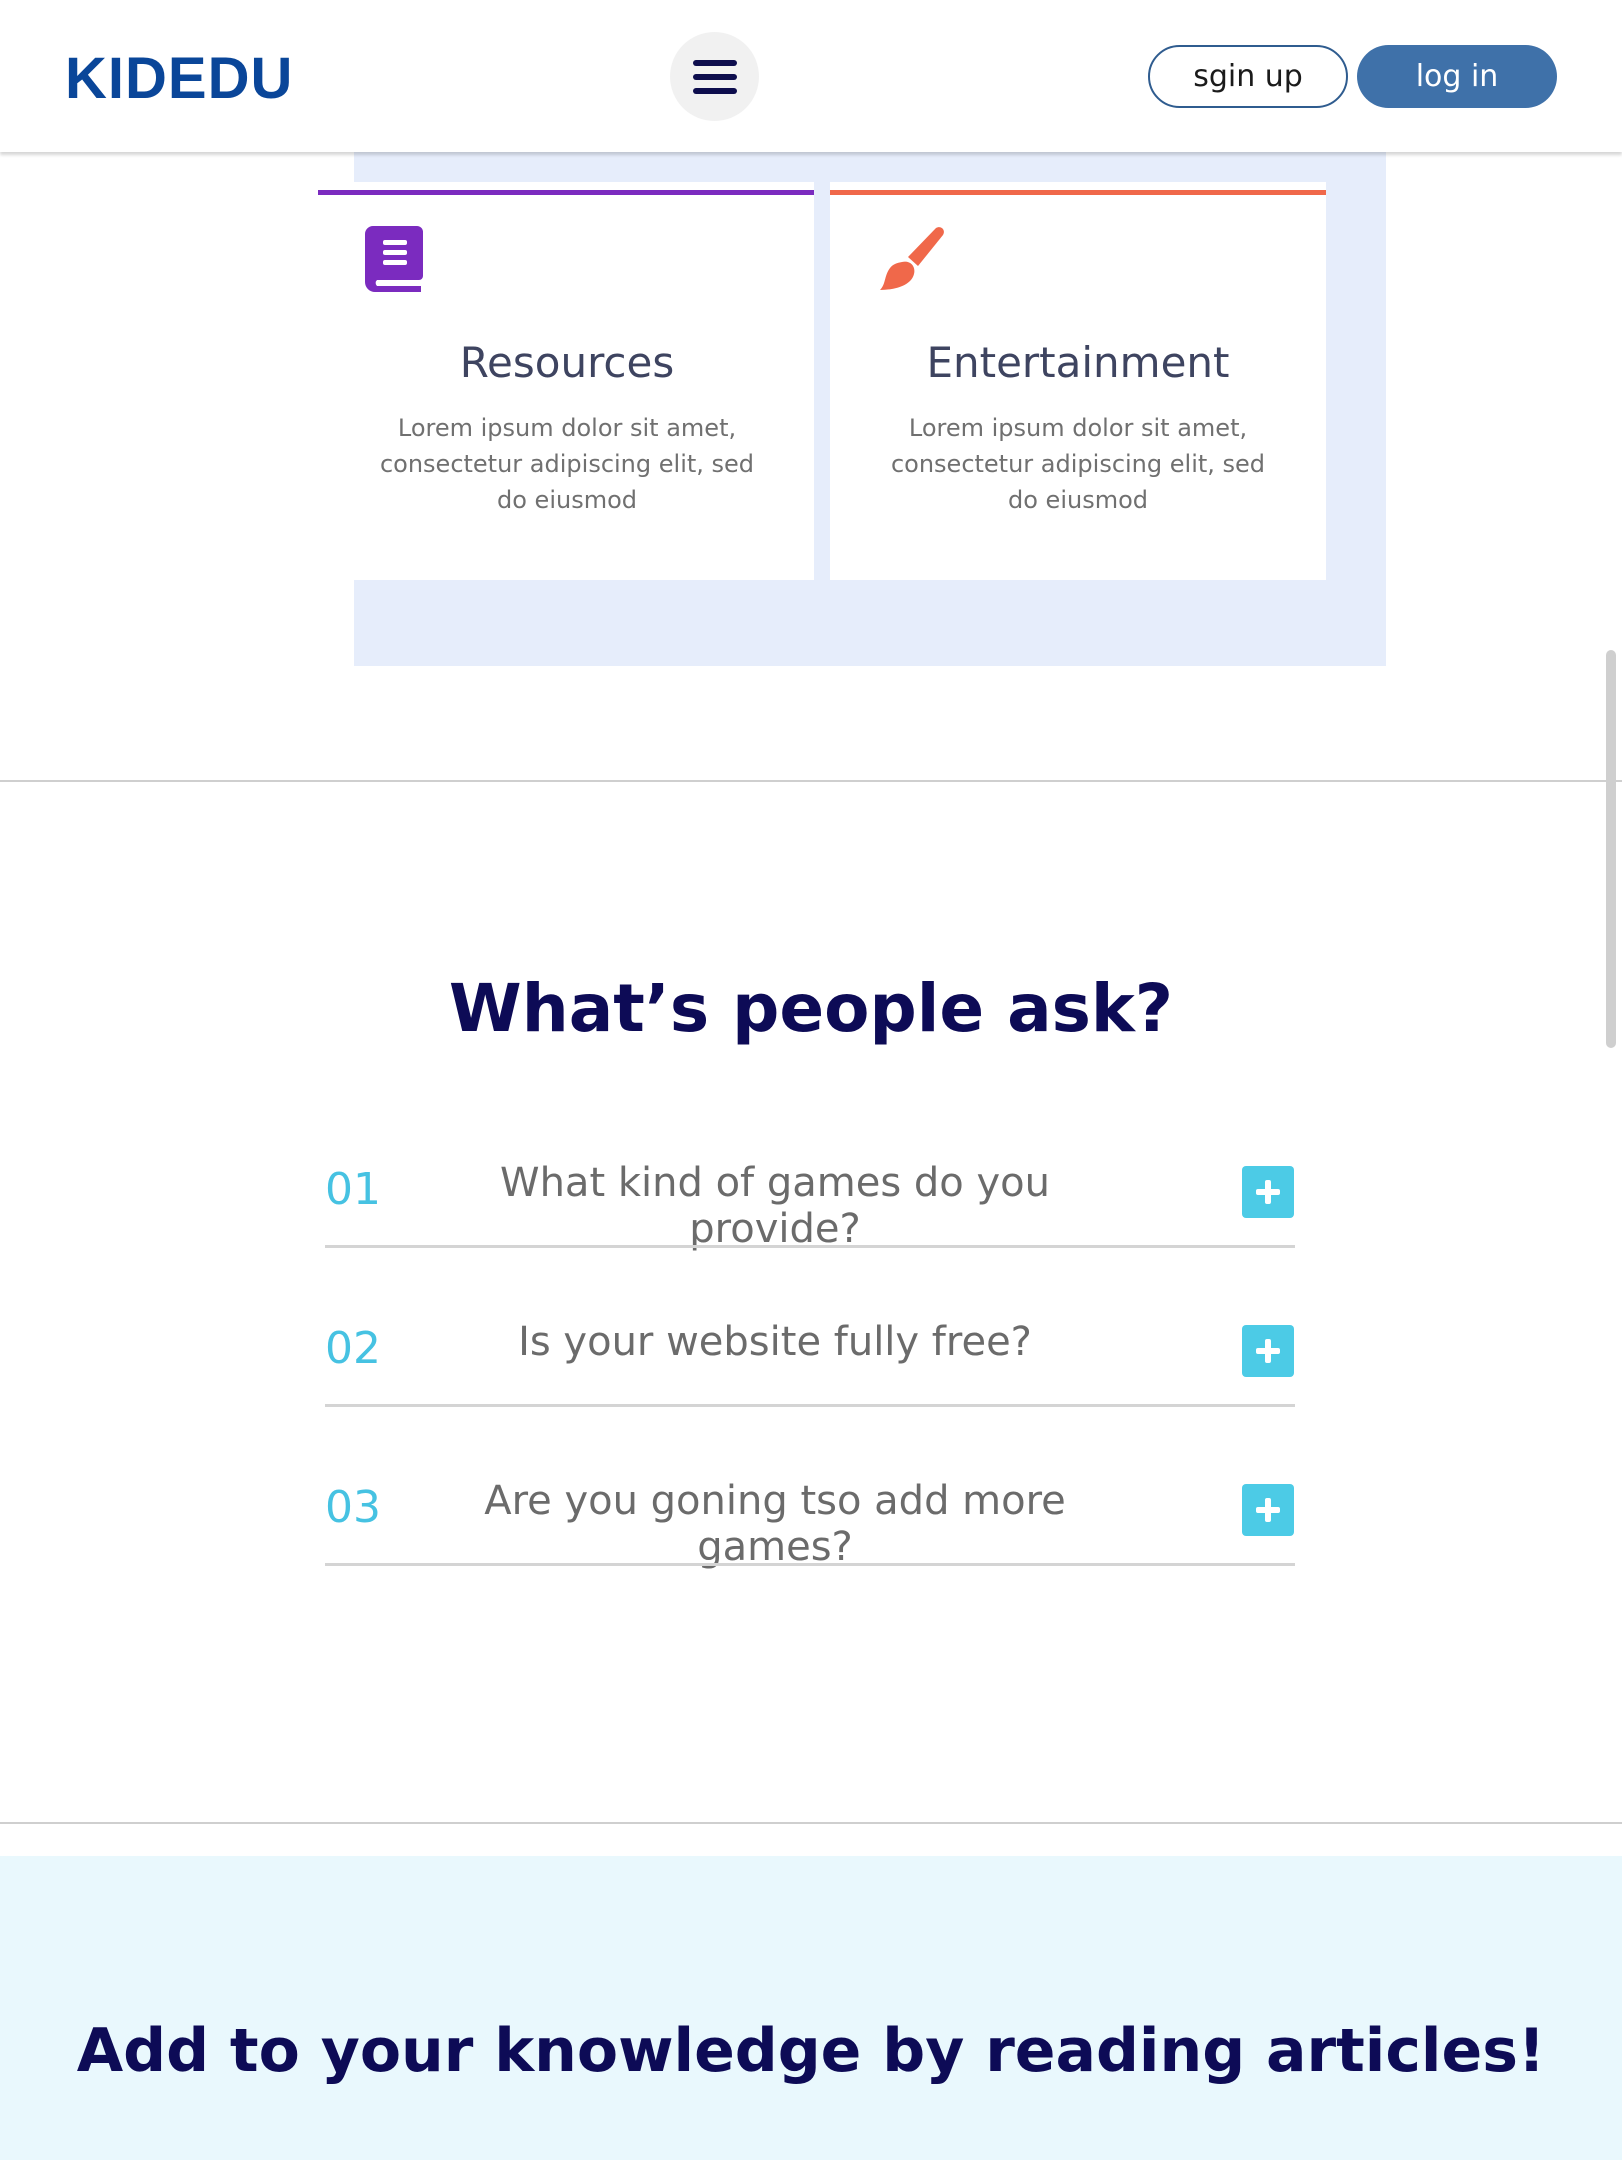  I want to click on hamburger-menu-icon, so click(714, 76).